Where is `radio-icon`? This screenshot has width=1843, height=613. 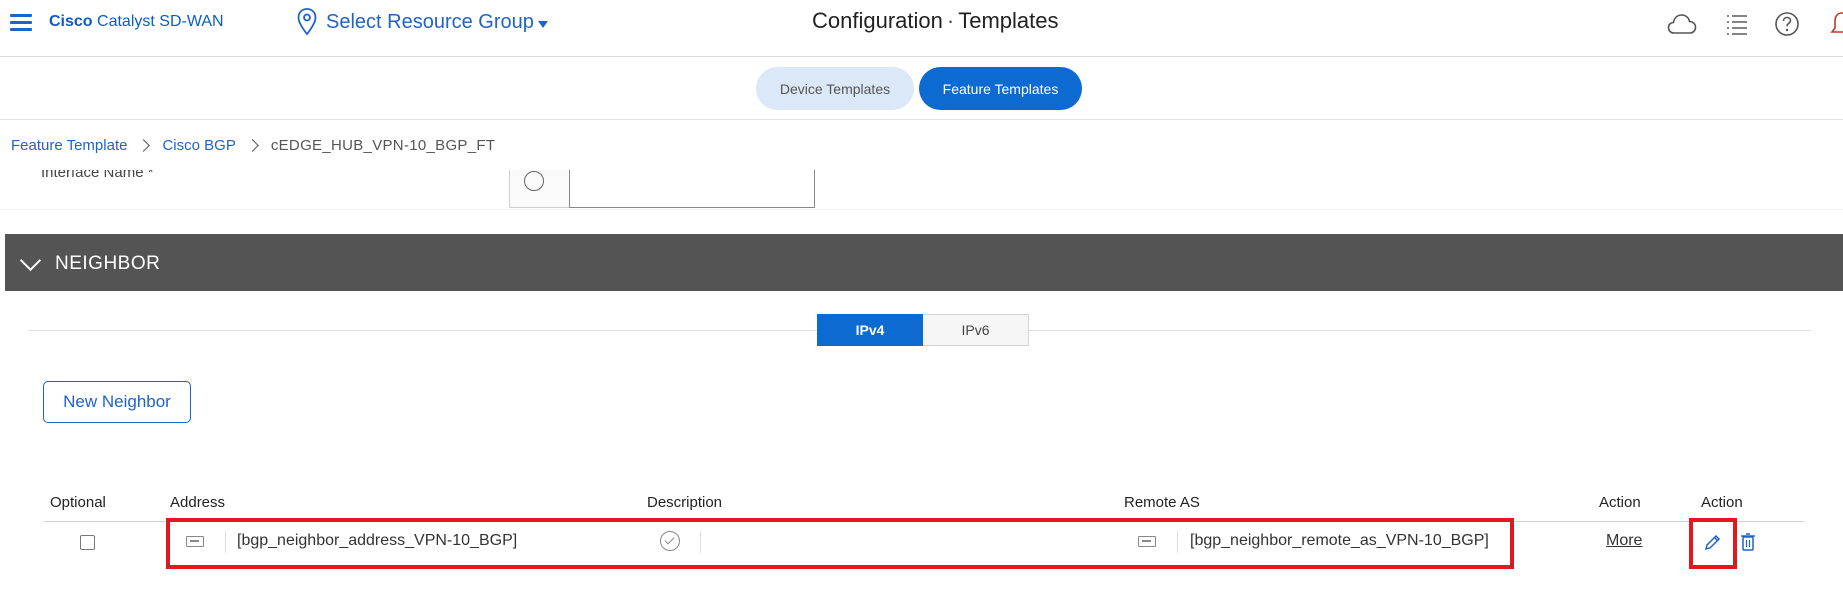 radio-icon is located at coordinates (534, 181).